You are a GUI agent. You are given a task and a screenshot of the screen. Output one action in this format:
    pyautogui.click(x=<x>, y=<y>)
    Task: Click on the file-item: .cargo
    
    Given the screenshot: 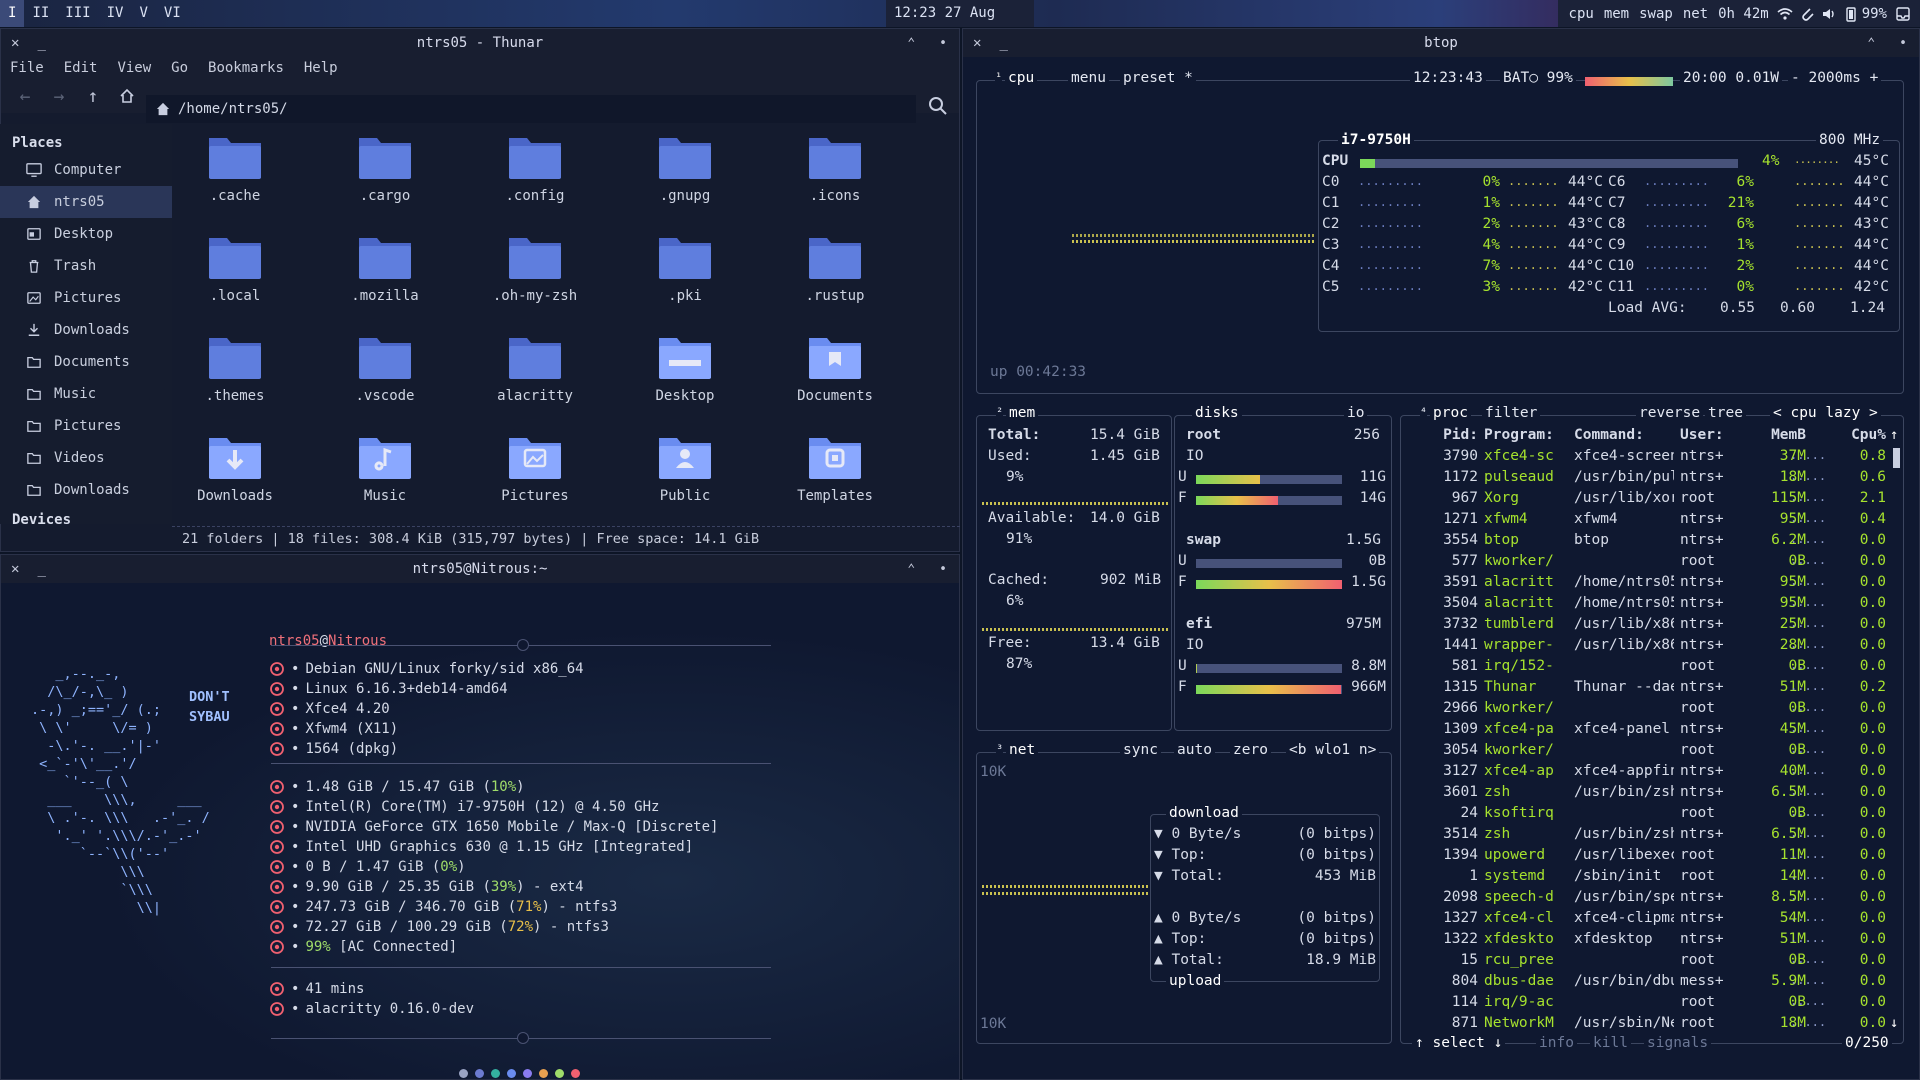 What is the action you would take?
    pyautogui.click(x=385, y=164)
    